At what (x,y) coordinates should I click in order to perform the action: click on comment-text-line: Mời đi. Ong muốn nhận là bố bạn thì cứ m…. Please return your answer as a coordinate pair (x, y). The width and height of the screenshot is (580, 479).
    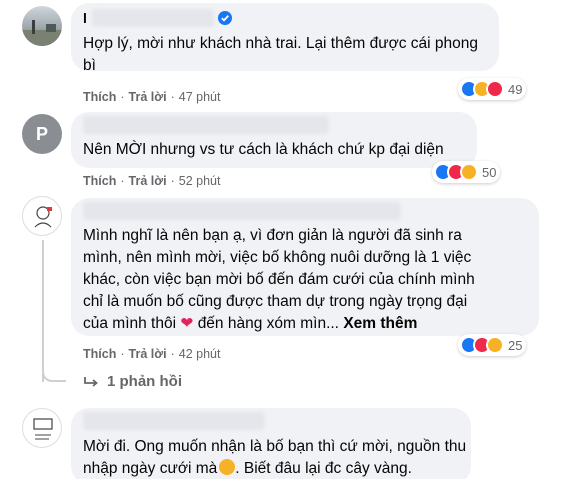
    Looking at the image, I should click on (275, 446).